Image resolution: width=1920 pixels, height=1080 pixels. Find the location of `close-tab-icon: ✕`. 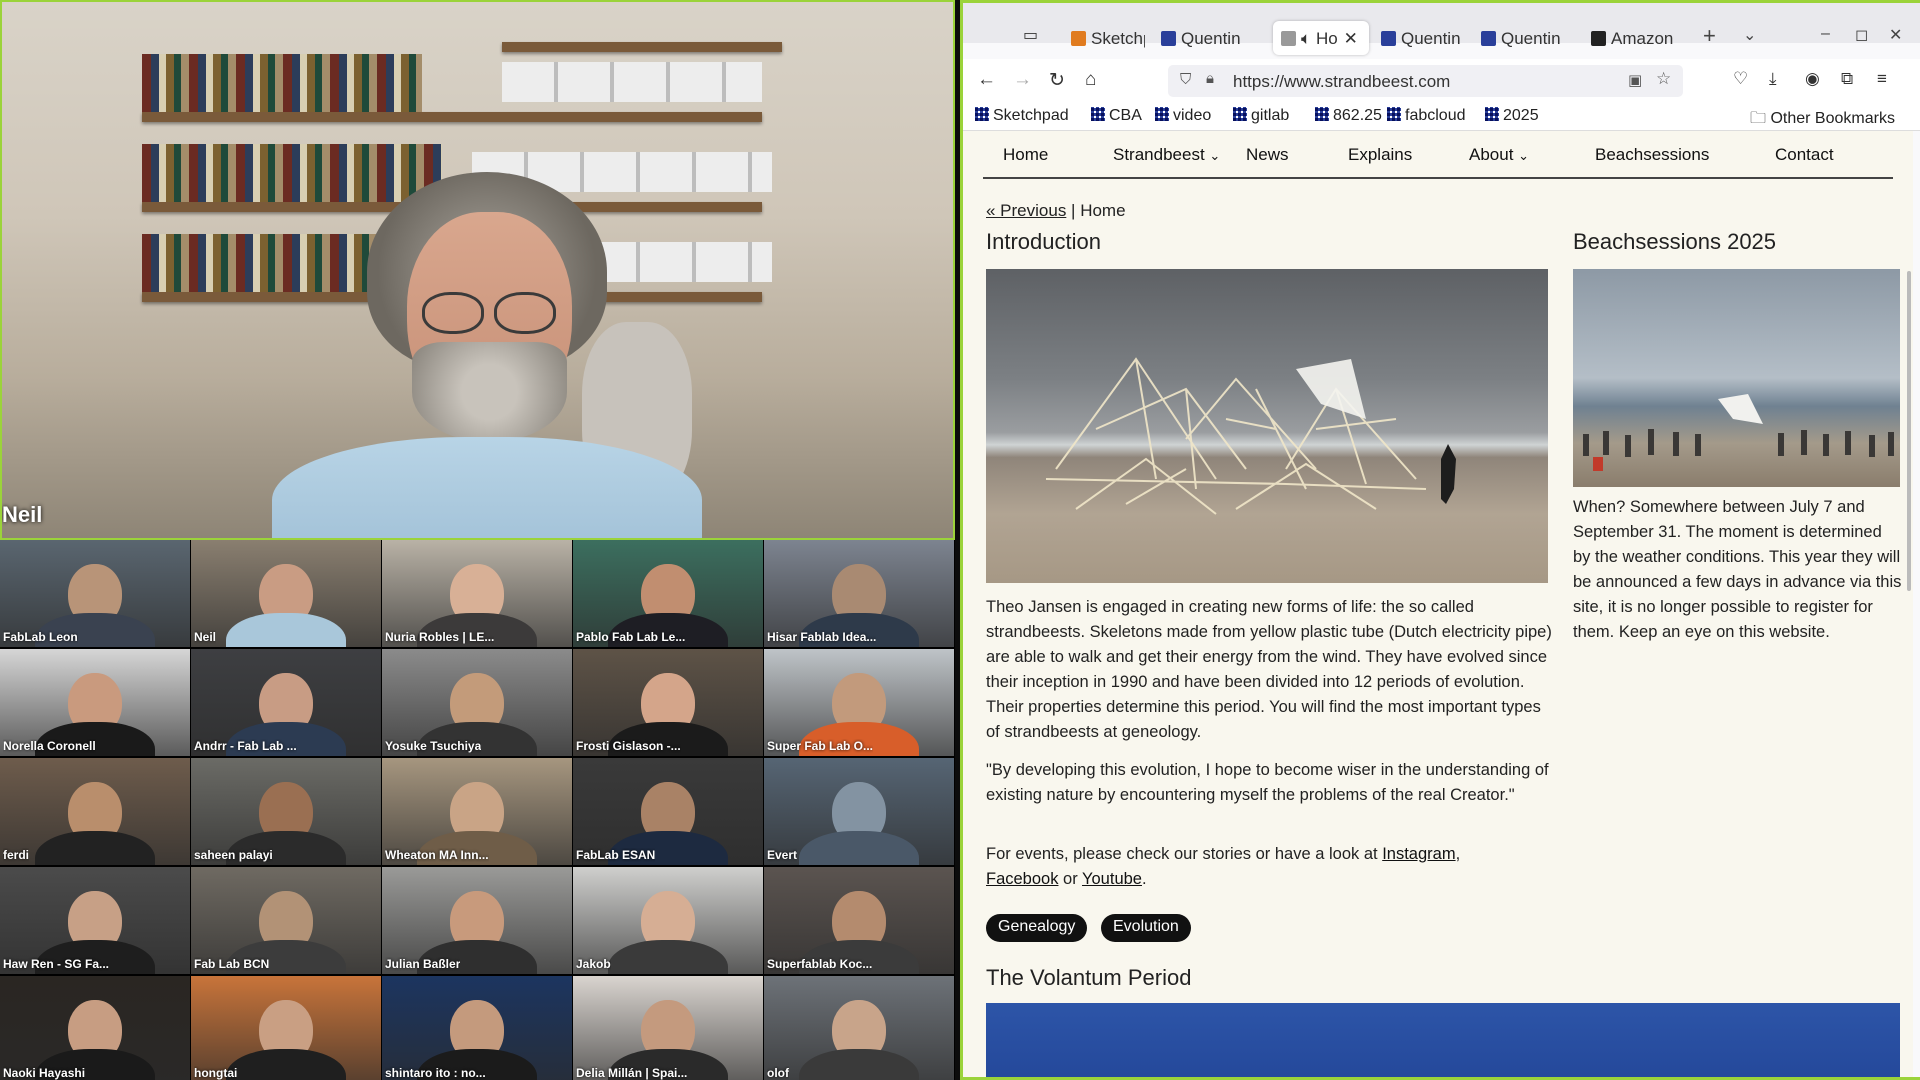

close-tab-icon: ✕ is located at coordinates (1351, 38).